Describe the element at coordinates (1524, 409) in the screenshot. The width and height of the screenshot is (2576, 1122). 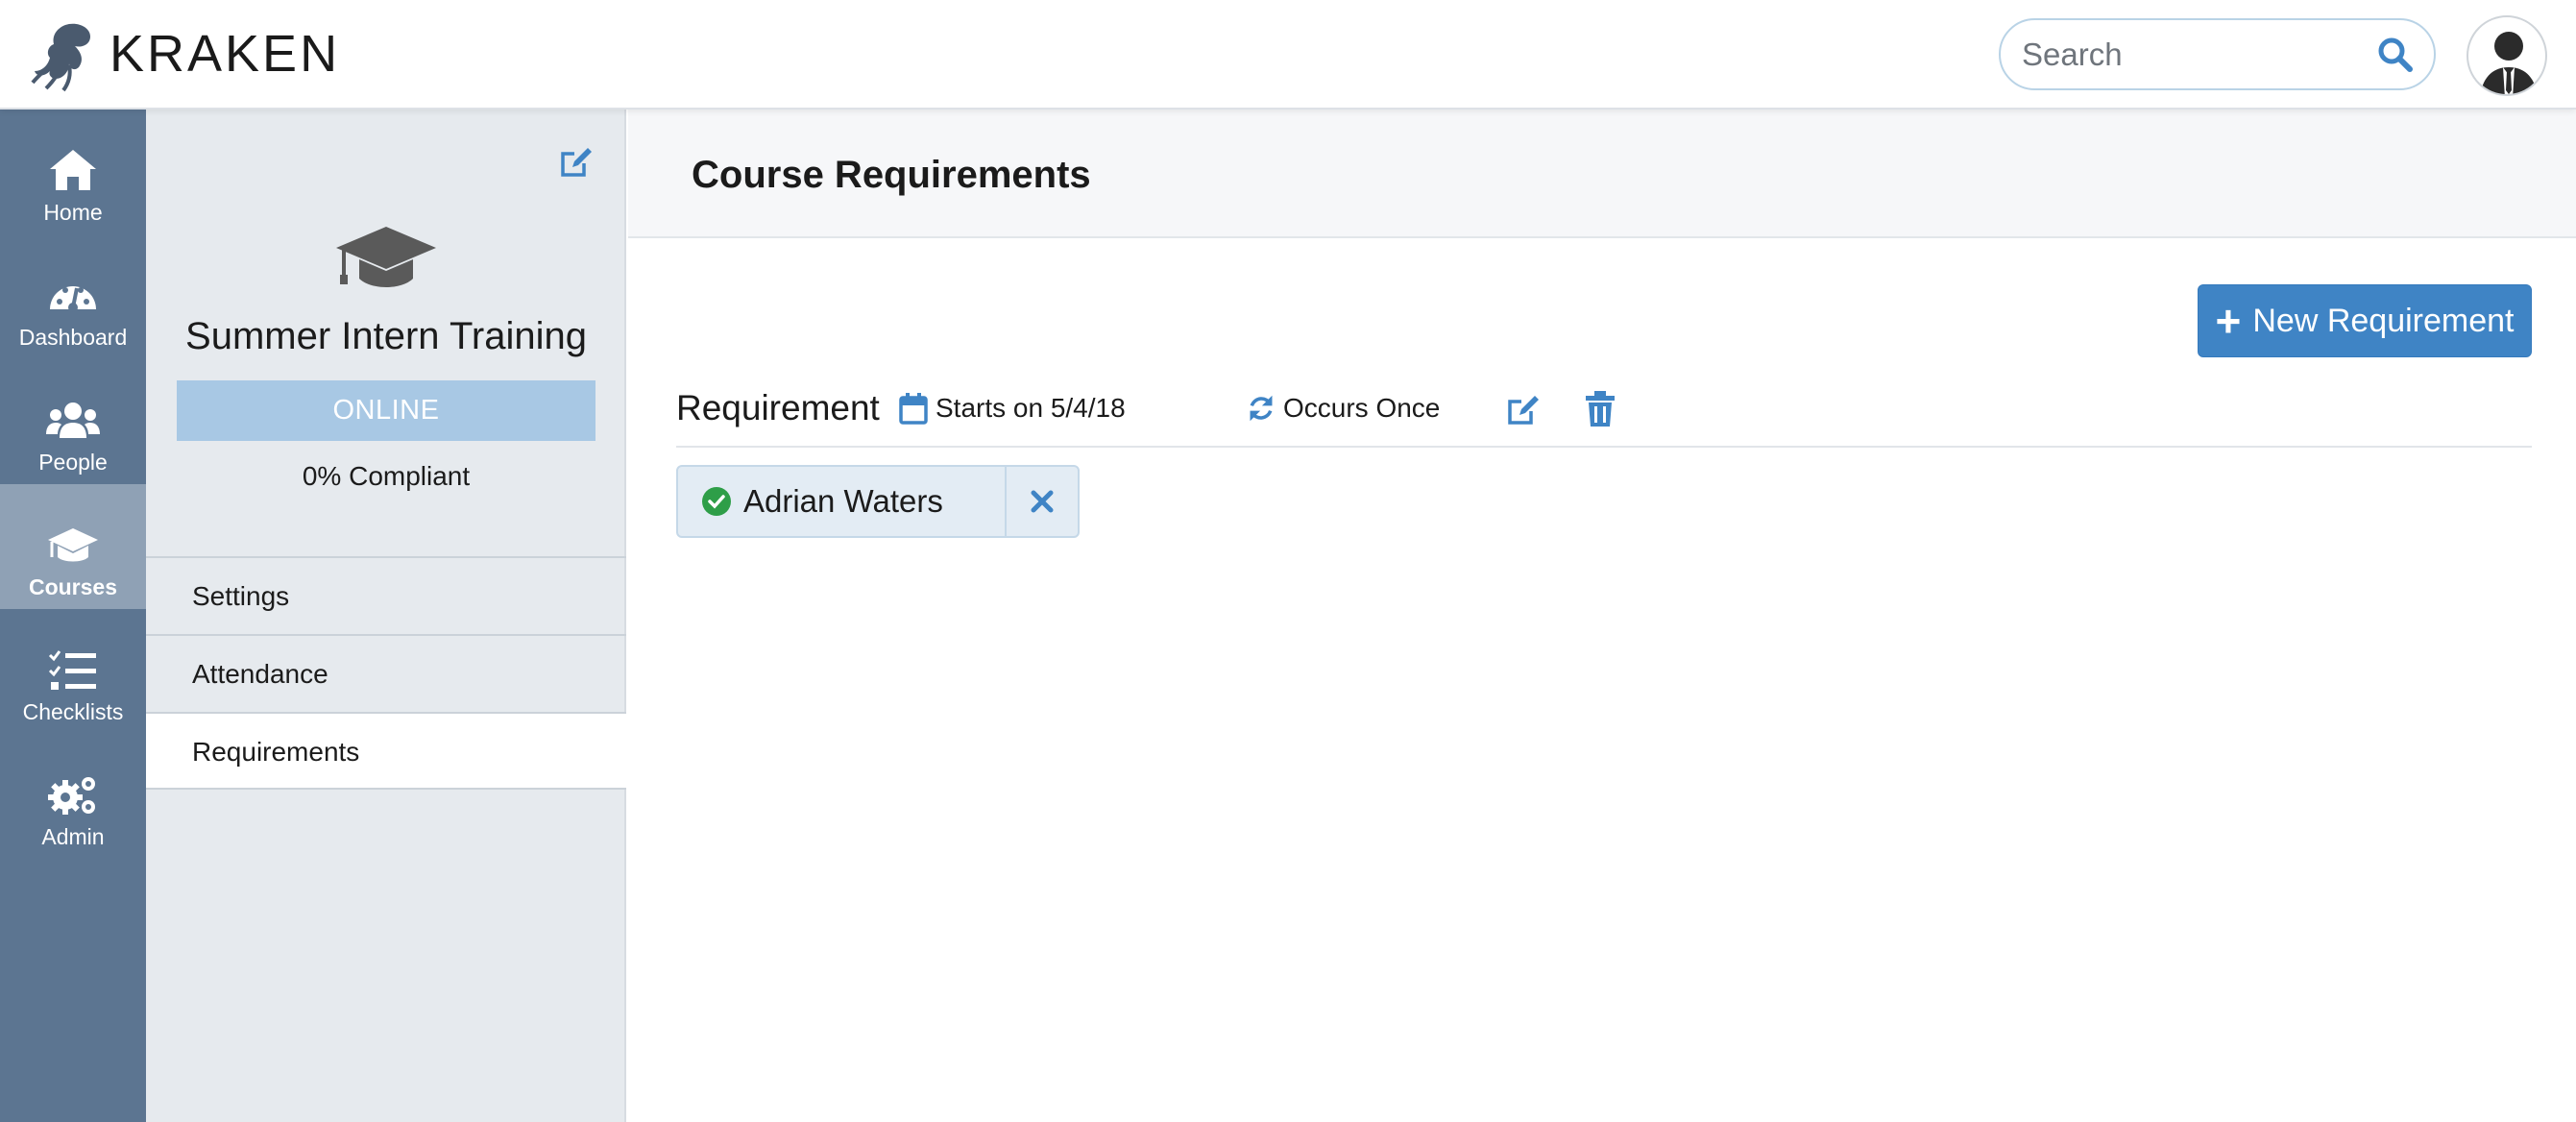
I see `edit-requirement-icon` at that location.